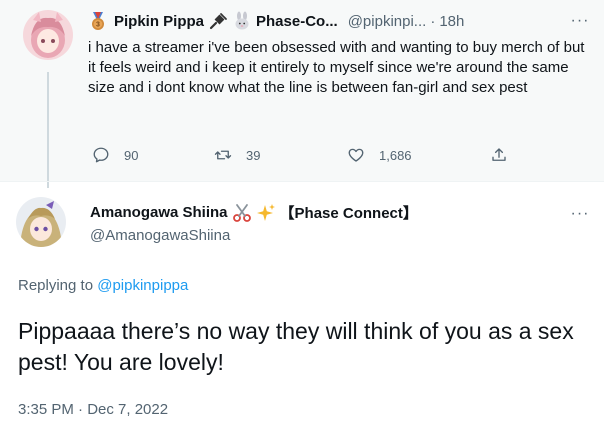  I want to click on retweet-count: 39, so click(253, 155).